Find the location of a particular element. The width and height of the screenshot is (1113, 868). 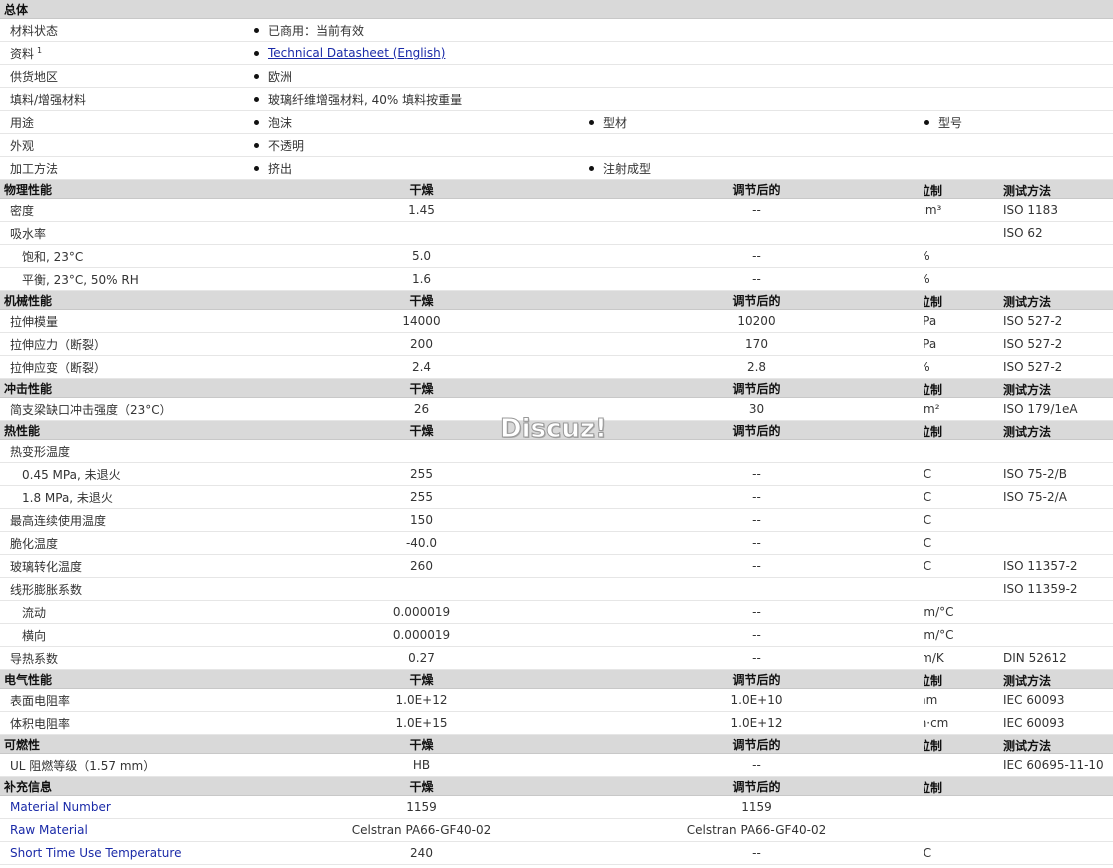

unit-method-cell: °C ISO 75-2/B is located at coordinates (1018, 474).